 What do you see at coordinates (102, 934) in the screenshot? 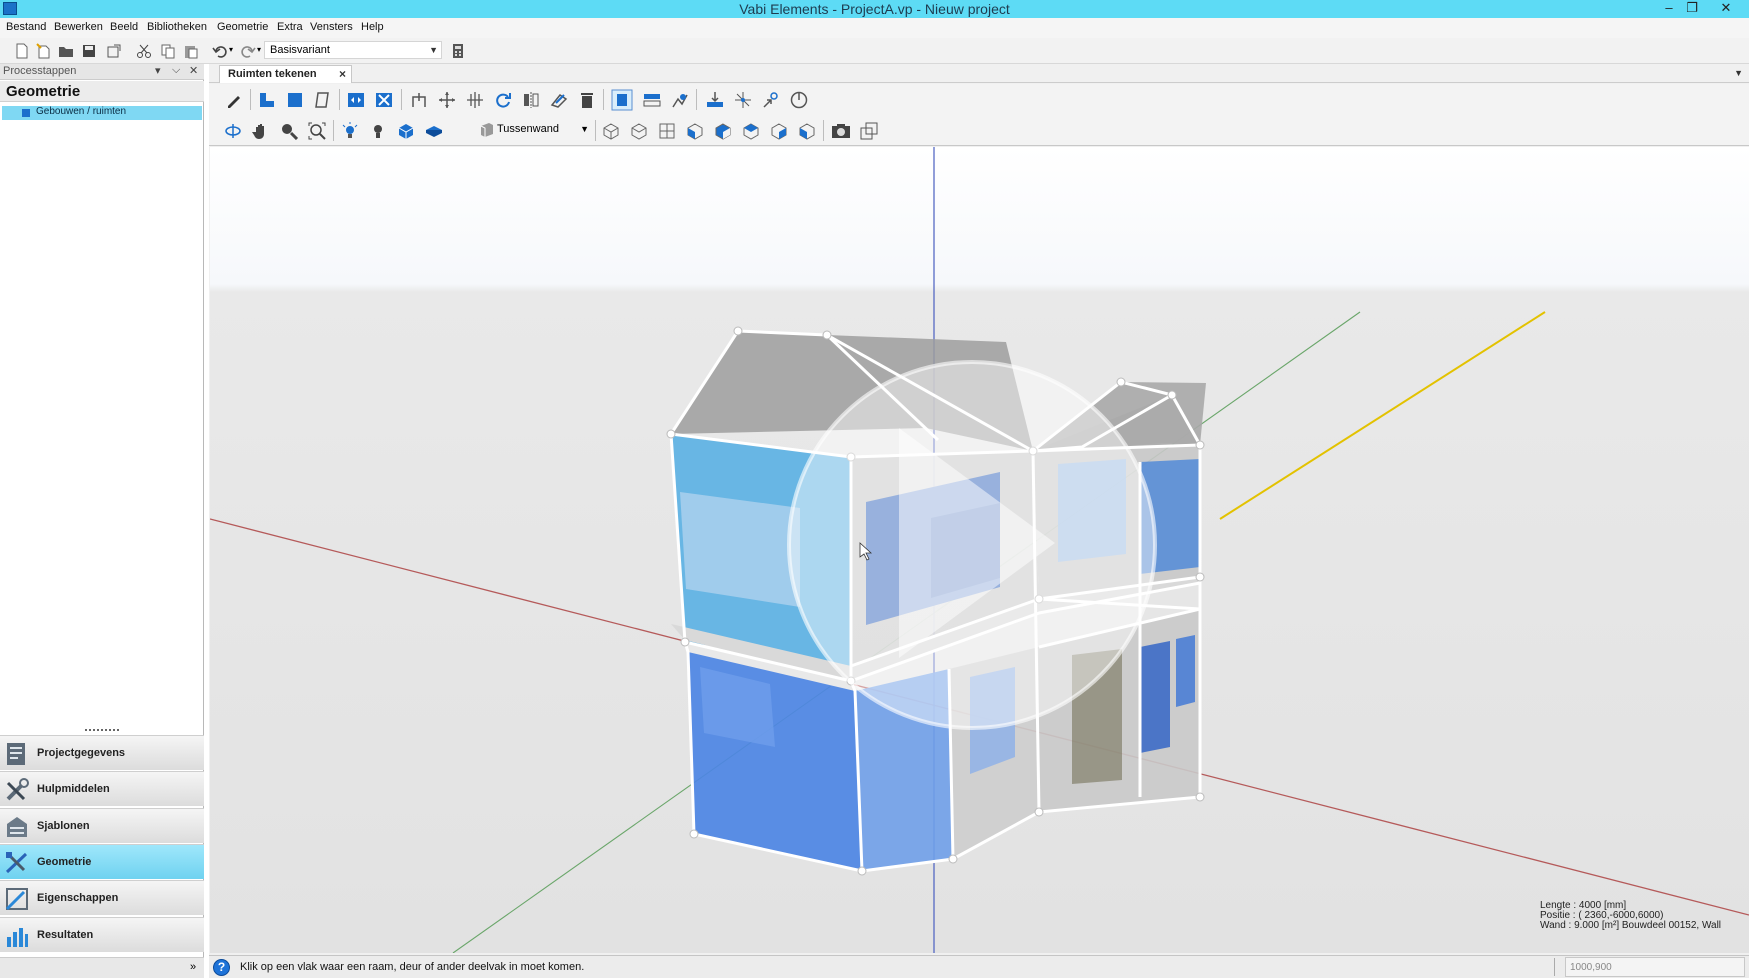
I see `nav-resultaten: Resultaten` at bounding box center [102, 934].